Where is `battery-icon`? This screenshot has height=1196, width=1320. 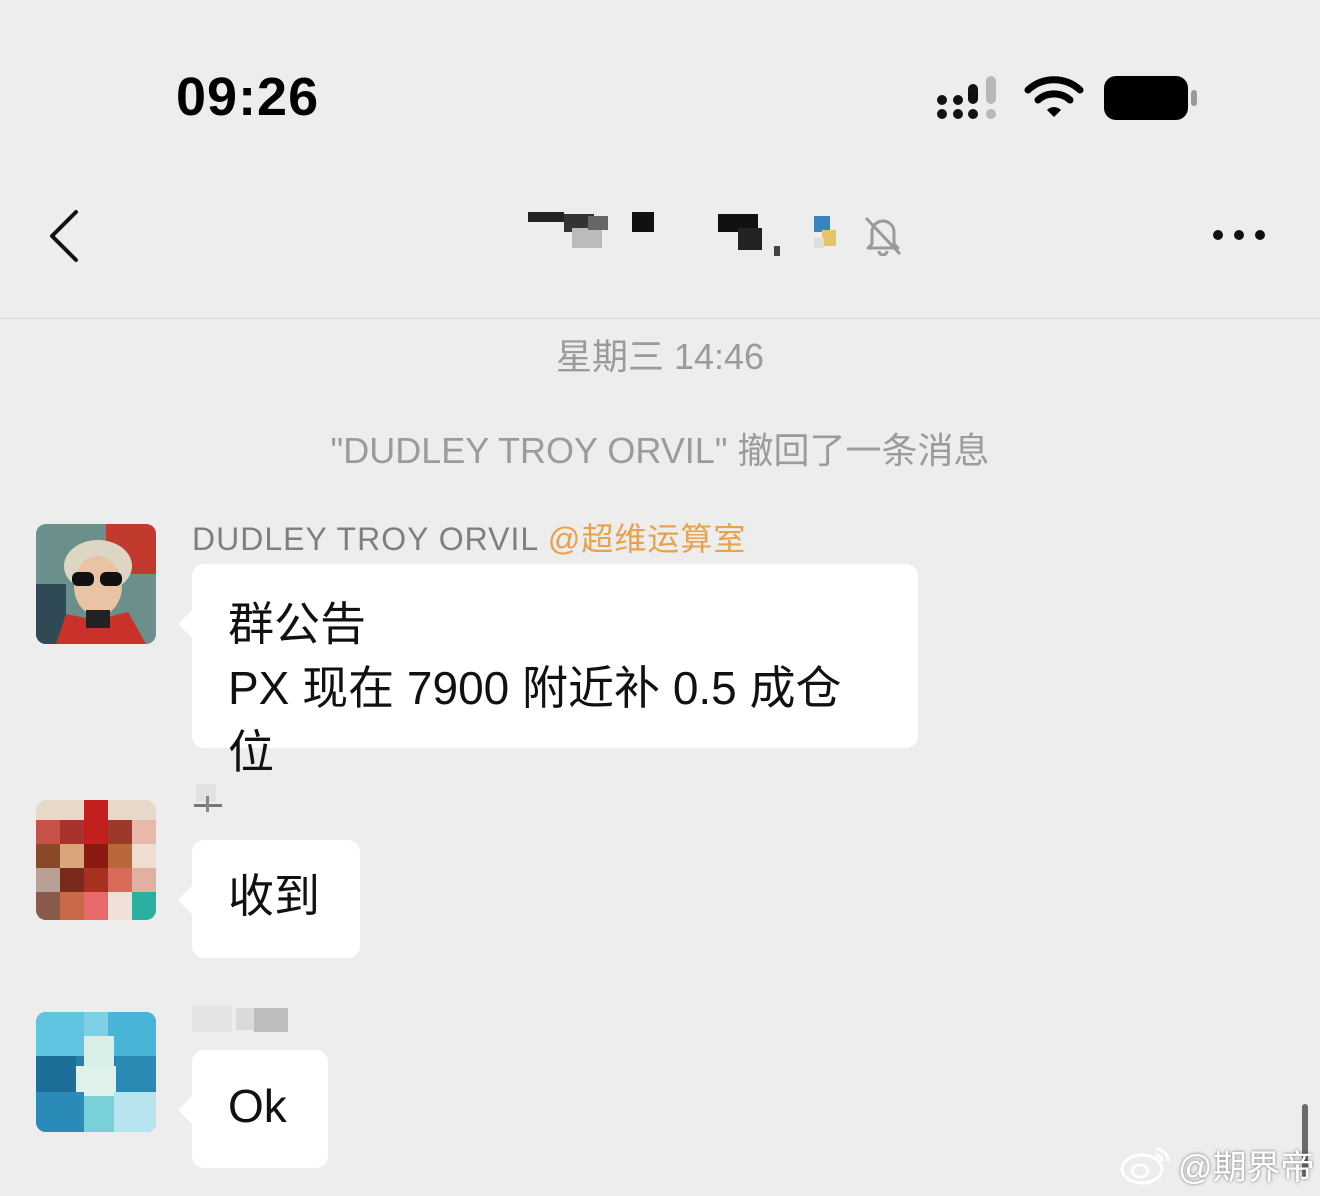 battery-icon is located at coordinates (1150, 98).